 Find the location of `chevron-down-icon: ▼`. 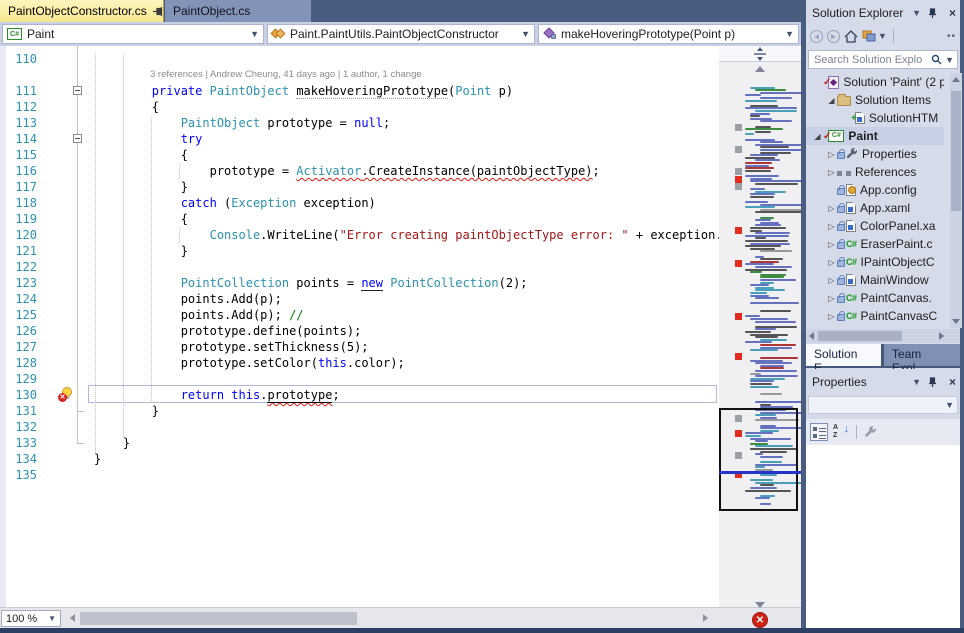

chevron-down-icon: ▼ is located at coordinates (949, 60).